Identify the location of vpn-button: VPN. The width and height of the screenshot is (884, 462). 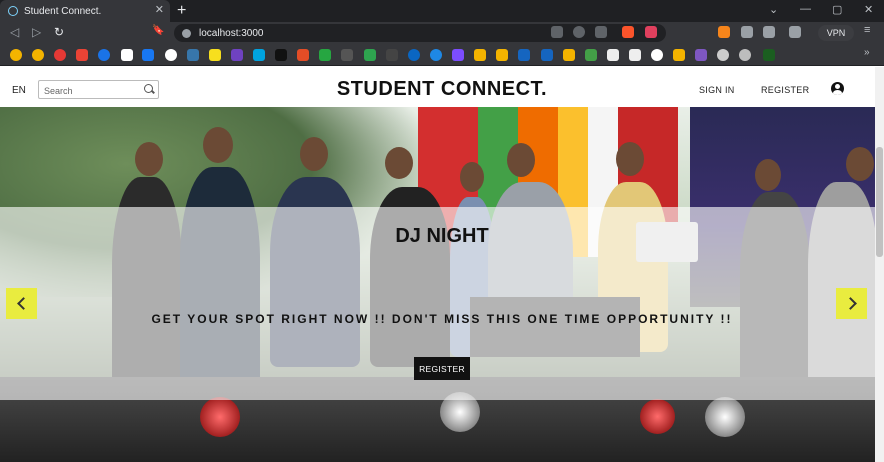
(836, 33).